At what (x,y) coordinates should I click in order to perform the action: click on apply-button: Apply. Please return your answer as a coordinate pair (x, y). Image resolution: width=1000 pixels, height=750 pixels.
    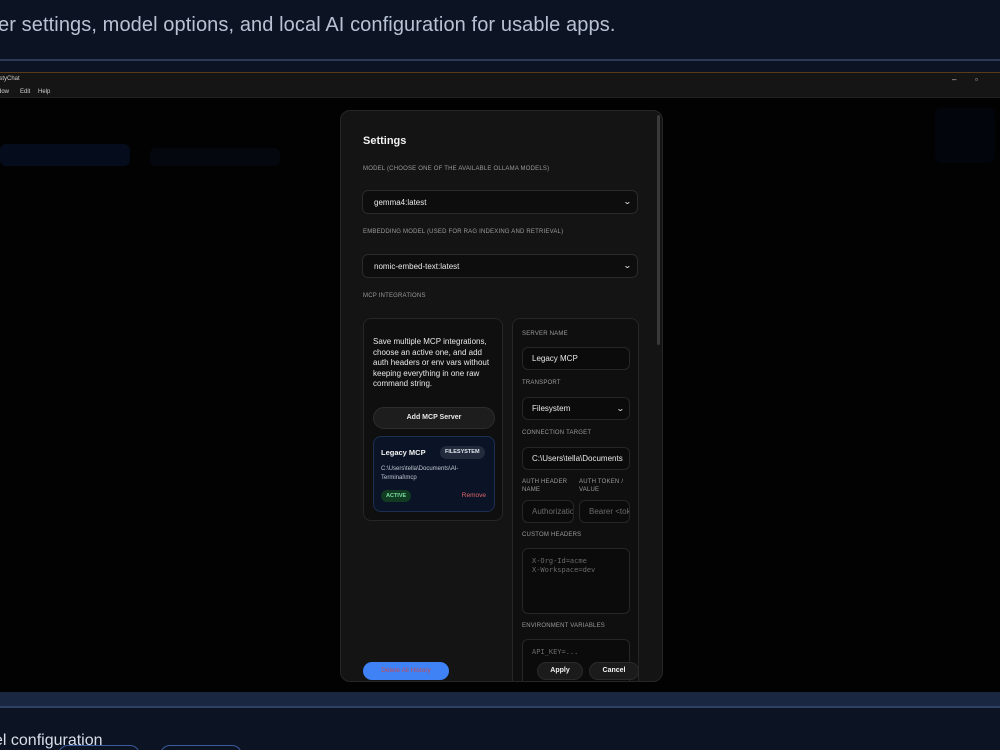
    Looking at the image, I should click on (560, 671).